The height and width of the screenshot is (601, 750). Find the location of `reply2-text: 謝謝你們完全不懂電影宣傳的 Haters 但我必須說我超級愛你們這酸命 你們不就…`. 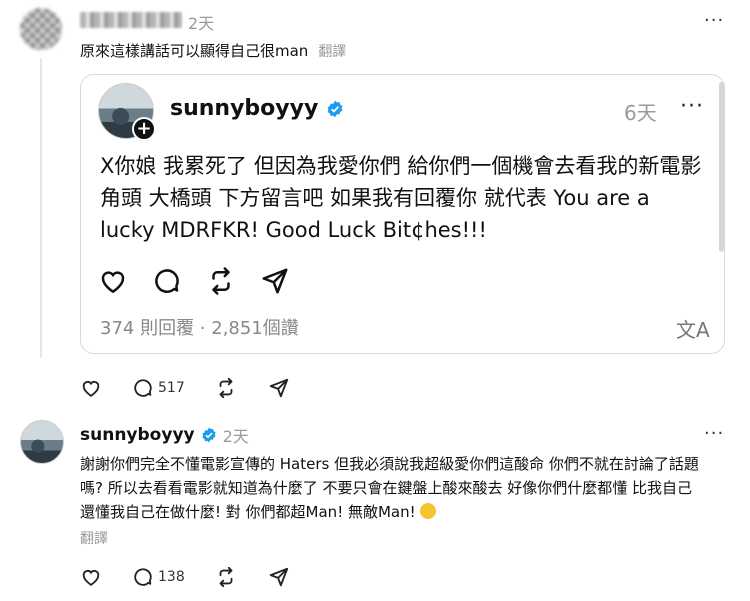

reply2-text: 謝謝你們完全不懂電影宣傳的 Haters 但我必須說我超級愛你們這酸命 你們不就… is located at coordinates (390, 488).